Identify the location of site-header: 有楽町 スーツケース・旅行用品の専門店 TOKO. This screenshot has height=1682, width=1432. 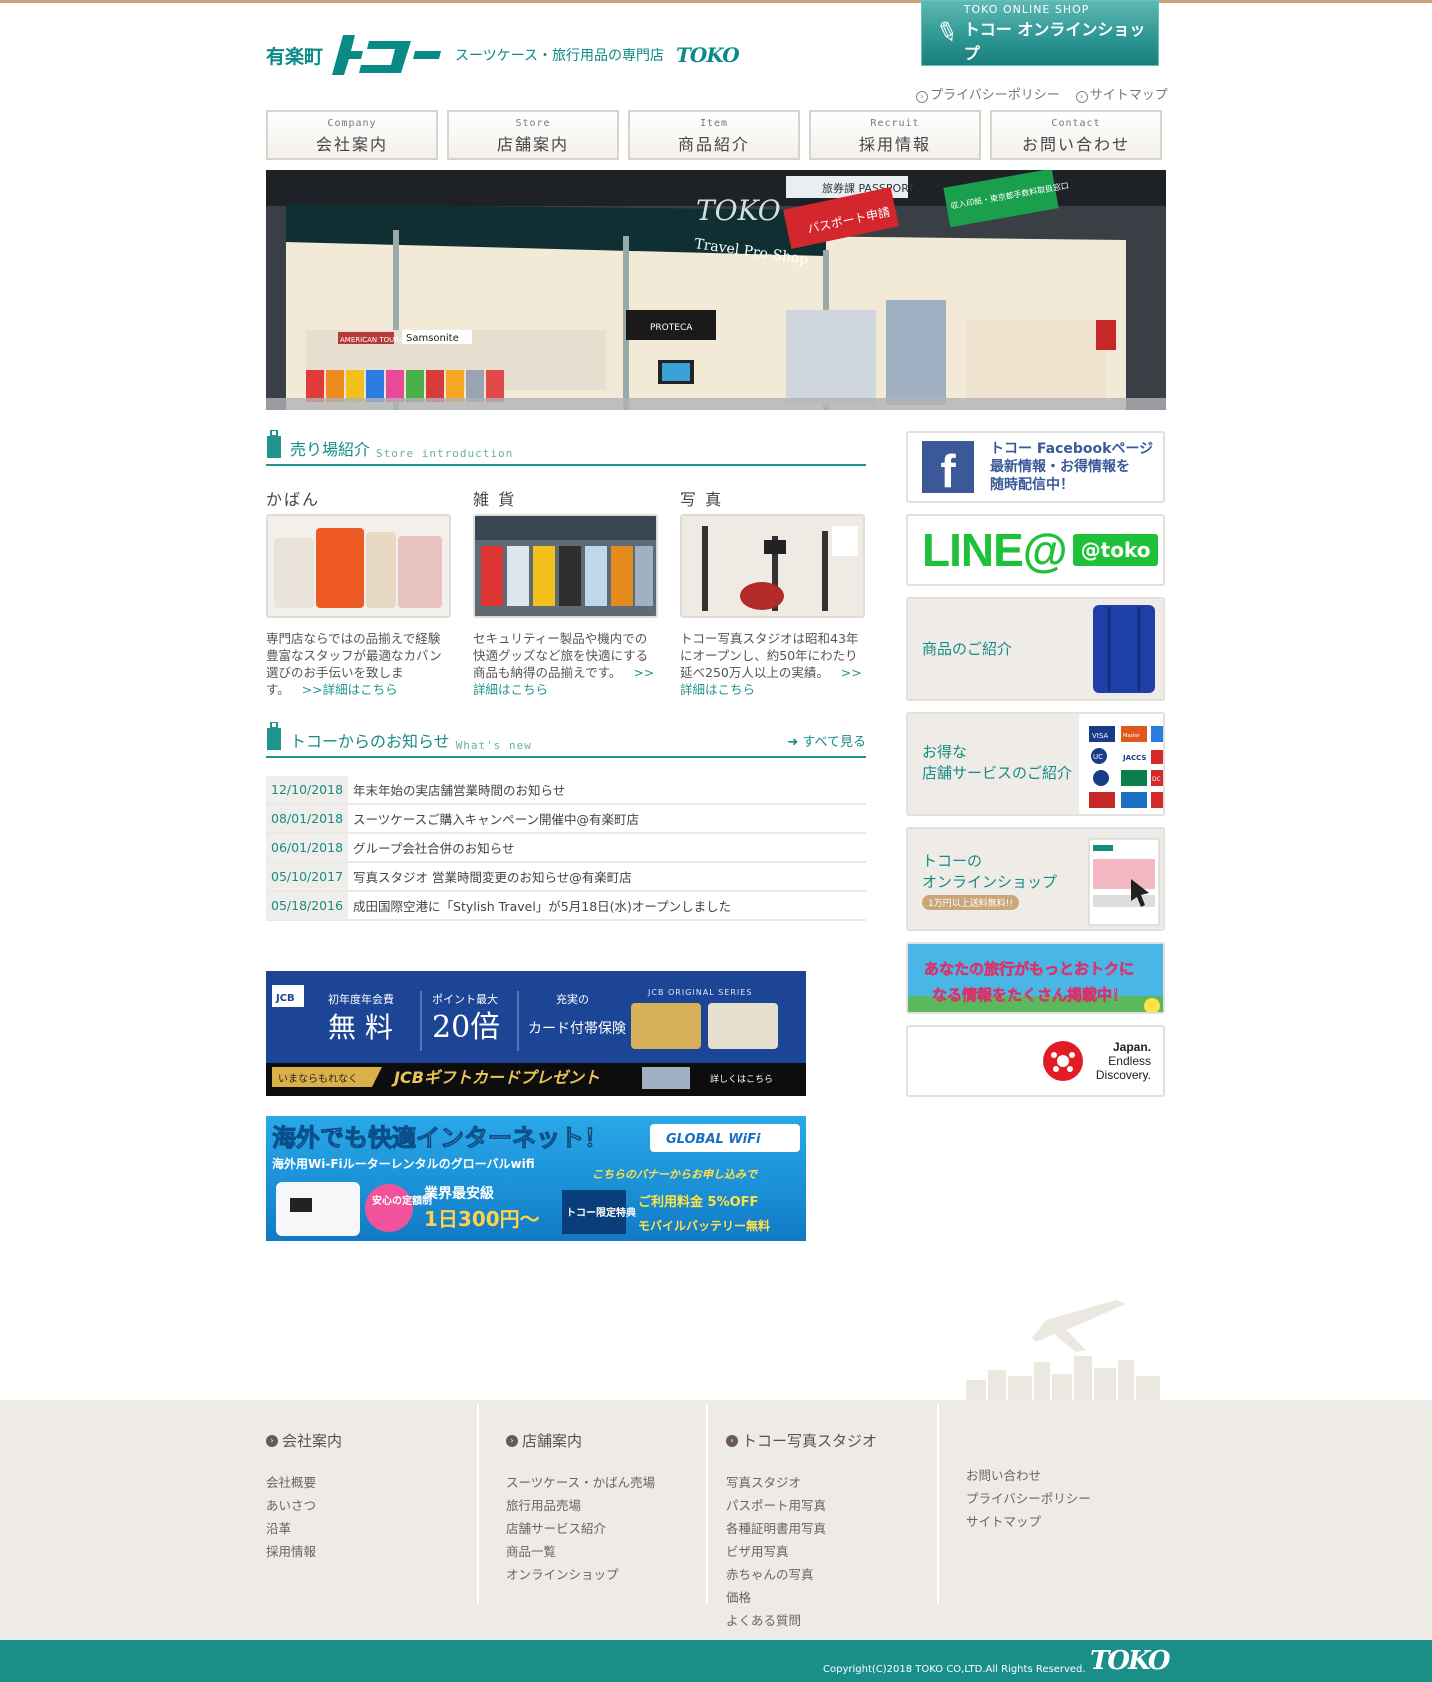
(503, 55).